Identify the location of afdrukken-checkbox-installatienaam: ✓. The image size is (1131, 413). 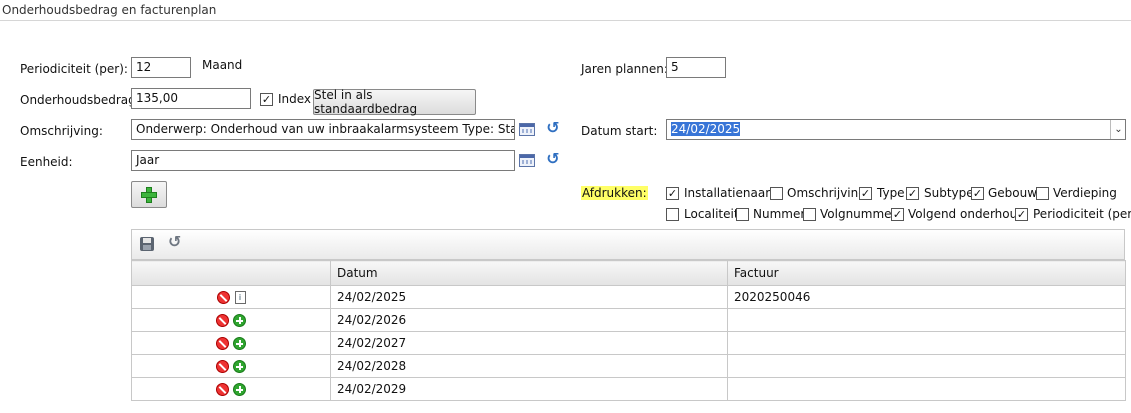
(672, 193).